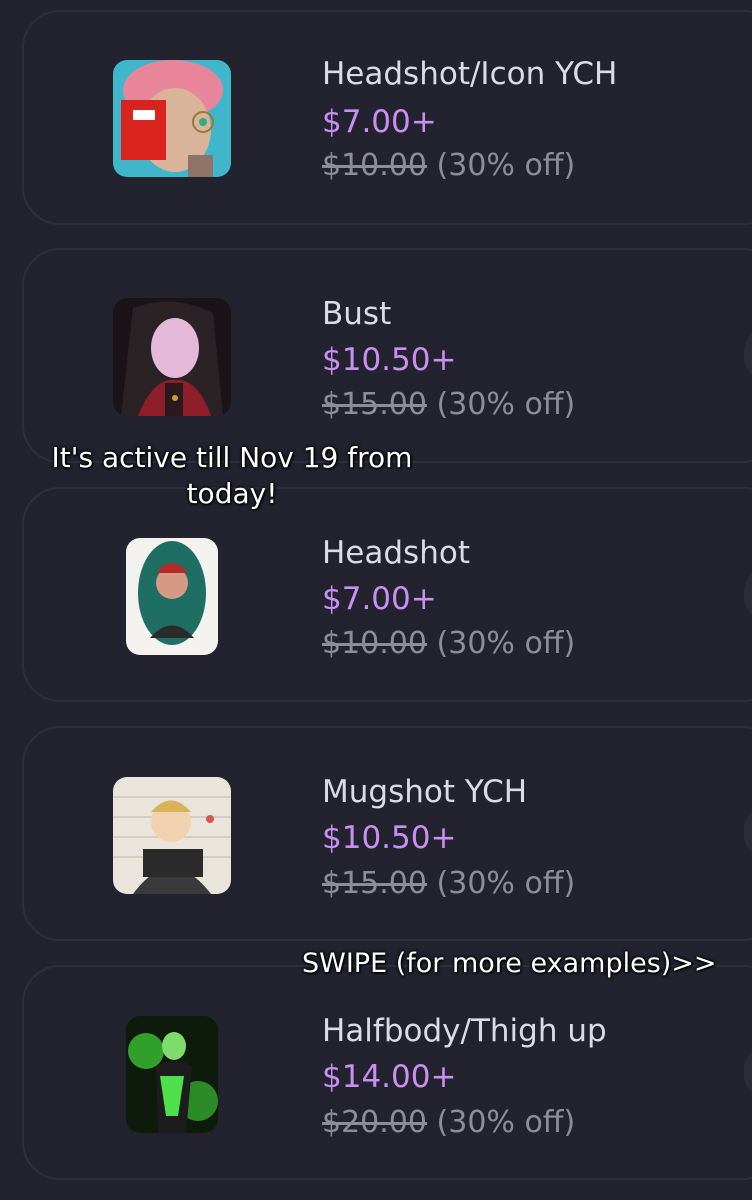 The image size is (752, 1200). I want to click on promo-caption: It's active till Nov 19 from today!, so click(232, 476).